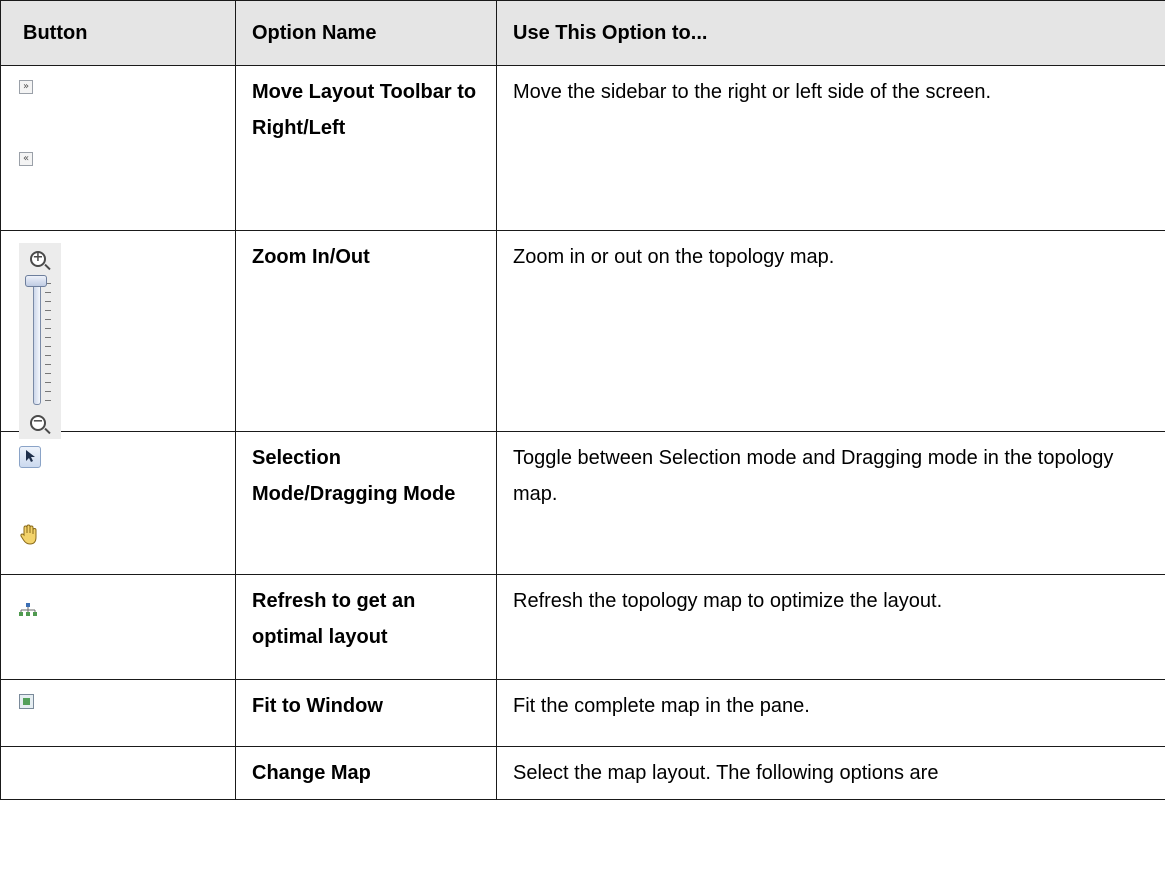 Image resolution: width=1165 pixels, height=893 pixels. What do you see at coordinates (28, 611) in the screenshot?
I see `tree-layout-icon` at bounding box center [28, 611].